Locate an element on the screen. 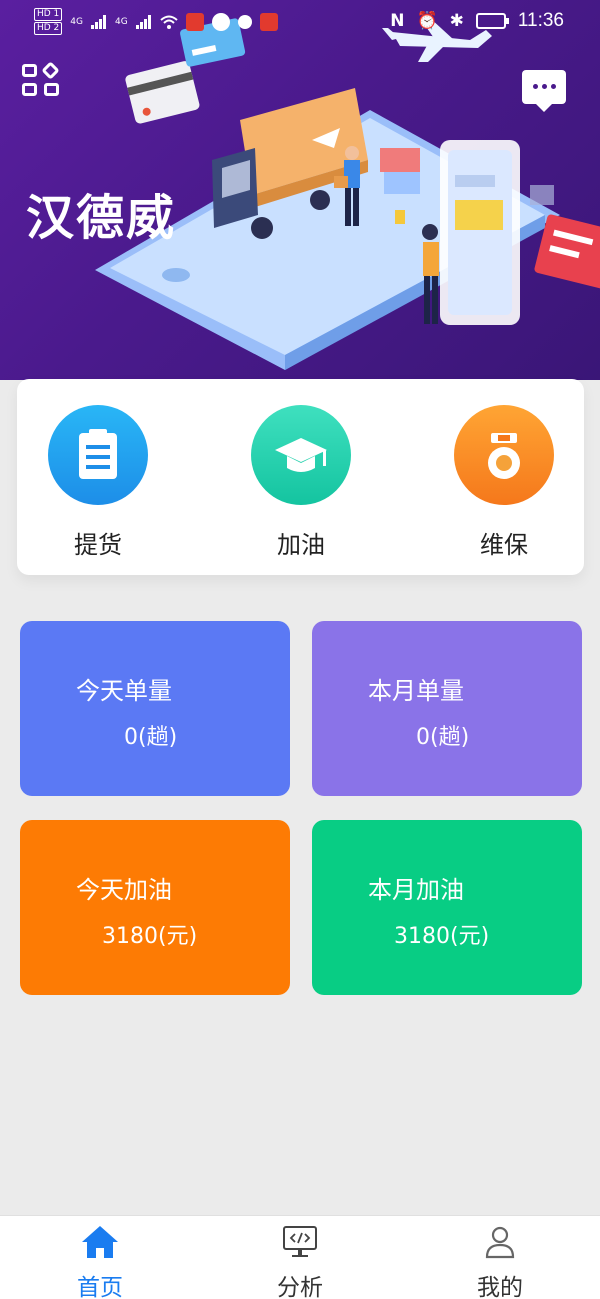 This screenshot has height=1299, width=600. monitor-code-icon is located at coordinates (300, 1242).